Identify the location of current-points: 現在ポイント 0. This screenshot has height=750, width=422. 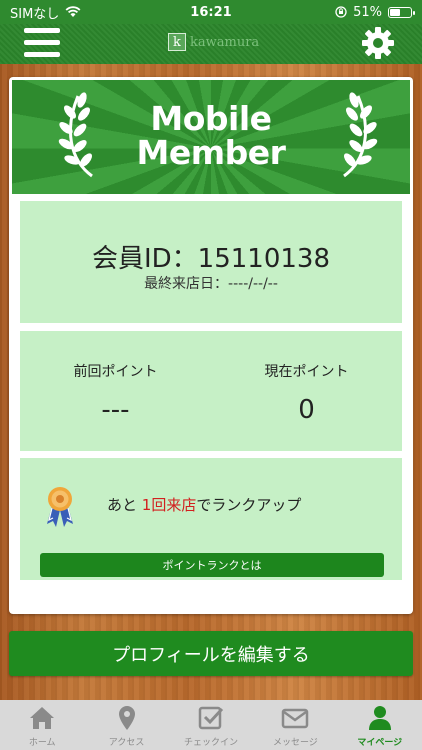
(306, 393).